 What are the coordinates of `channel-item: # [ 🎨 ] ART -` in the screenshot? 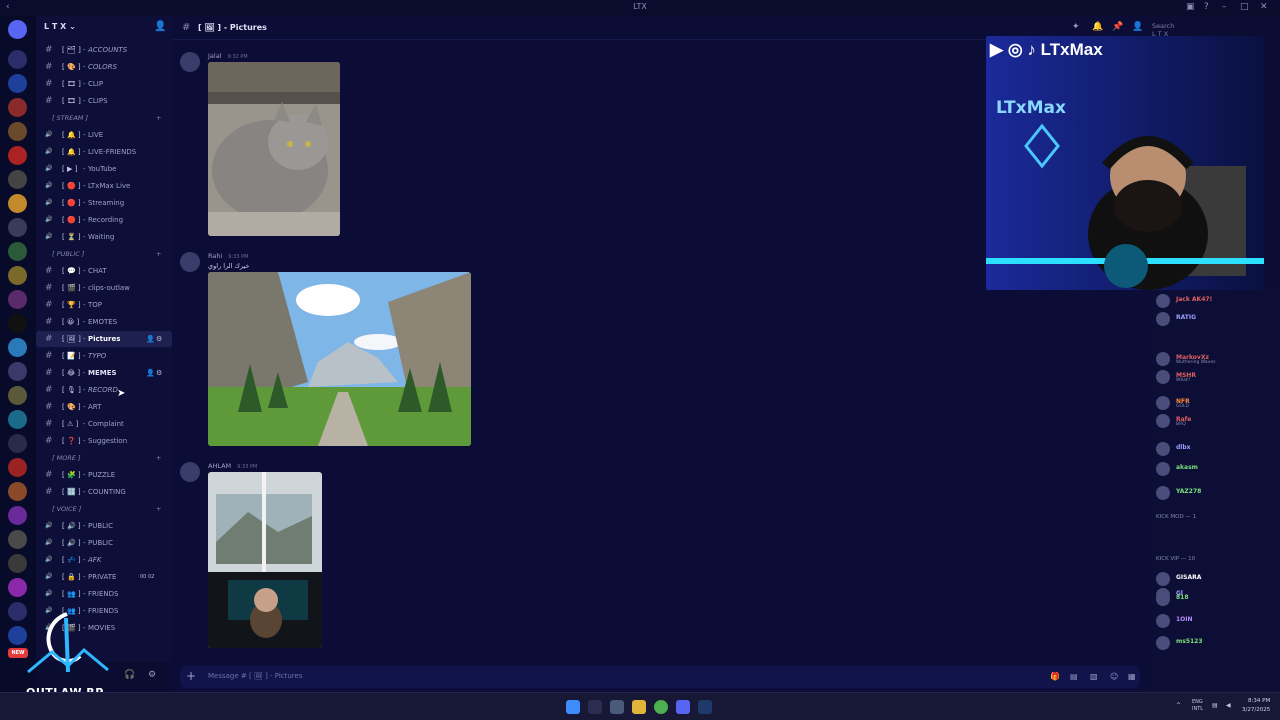 It's located at (104, 407).